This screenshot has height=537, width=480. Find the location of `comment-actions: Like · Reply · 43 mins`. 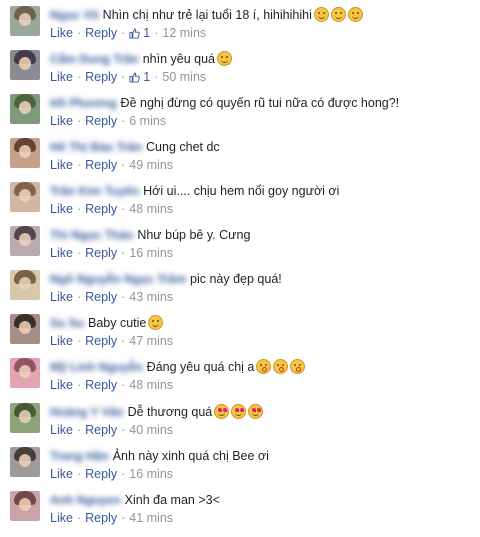

comment-actions: Like · Reply · 43 mins is located at coordinates (111, 297).